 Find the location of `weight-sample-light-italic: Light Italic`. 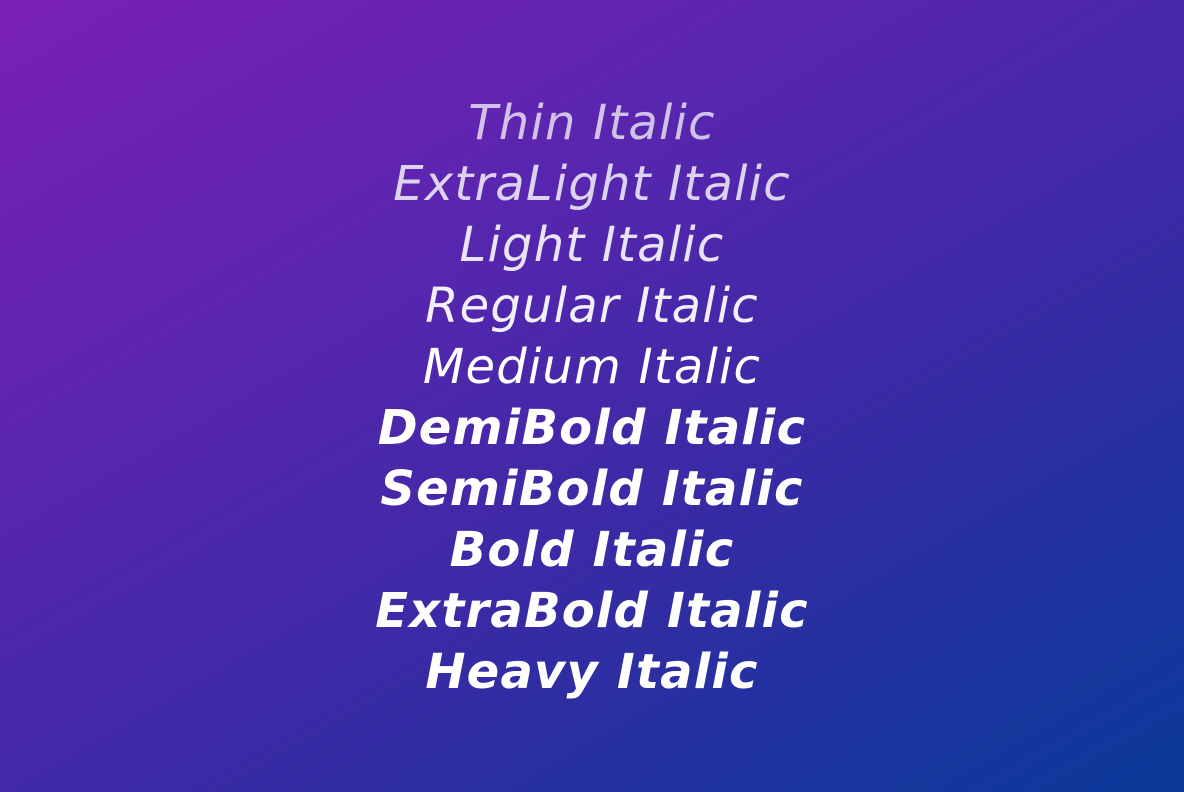

weight-sample-light-italic: Light Italic is located at coordinates (592, 245).